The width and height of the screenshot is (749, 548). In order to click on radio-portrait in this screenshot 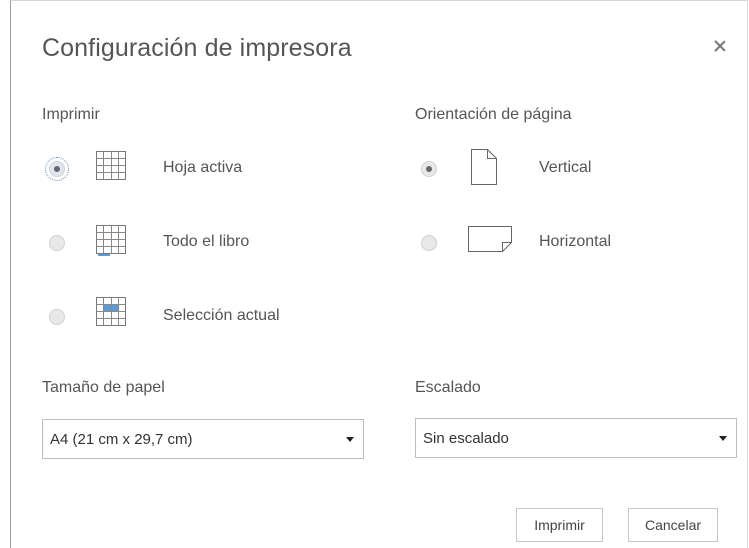, I will do `click(429, 169)`.